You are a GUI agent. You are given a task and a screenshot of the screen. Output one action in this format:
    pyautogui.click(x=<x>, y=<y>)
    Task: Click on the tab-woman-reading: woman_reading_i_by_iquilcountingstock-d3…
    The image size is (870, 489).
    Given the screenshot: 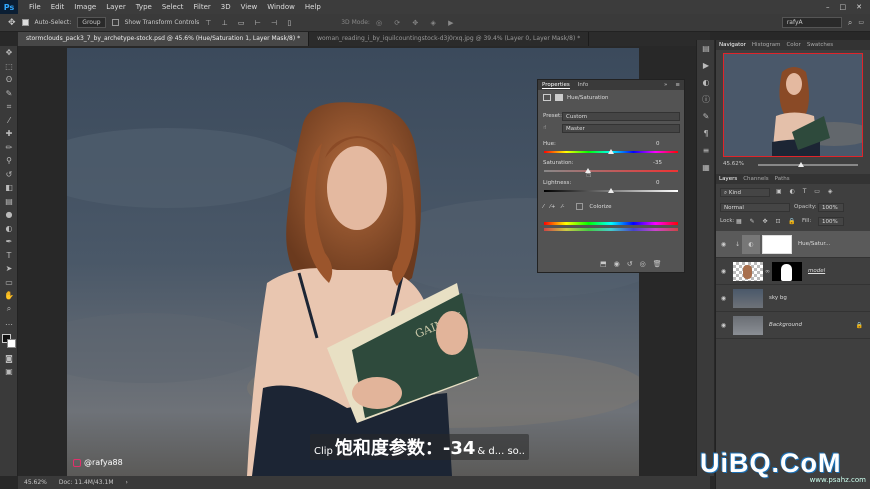 What is the action you would take?
    pyautogui.click(x=449, y=39)
    